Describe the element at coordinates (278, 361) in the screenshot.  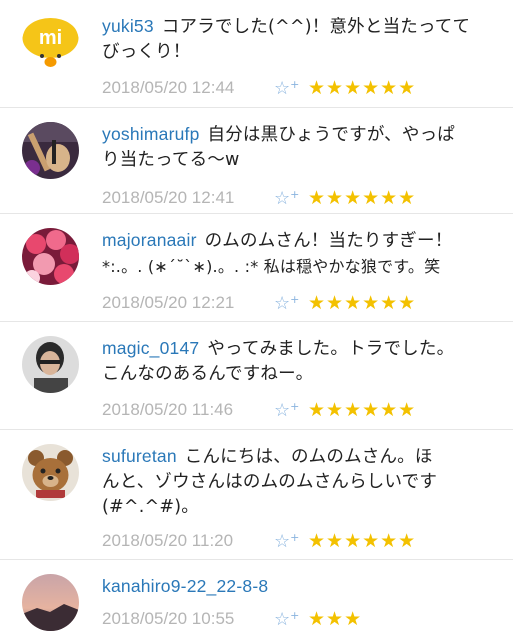
I see `comment-text: magic_0147 やってみました。トラでした。 こんなのあるんですねー。` at that location.